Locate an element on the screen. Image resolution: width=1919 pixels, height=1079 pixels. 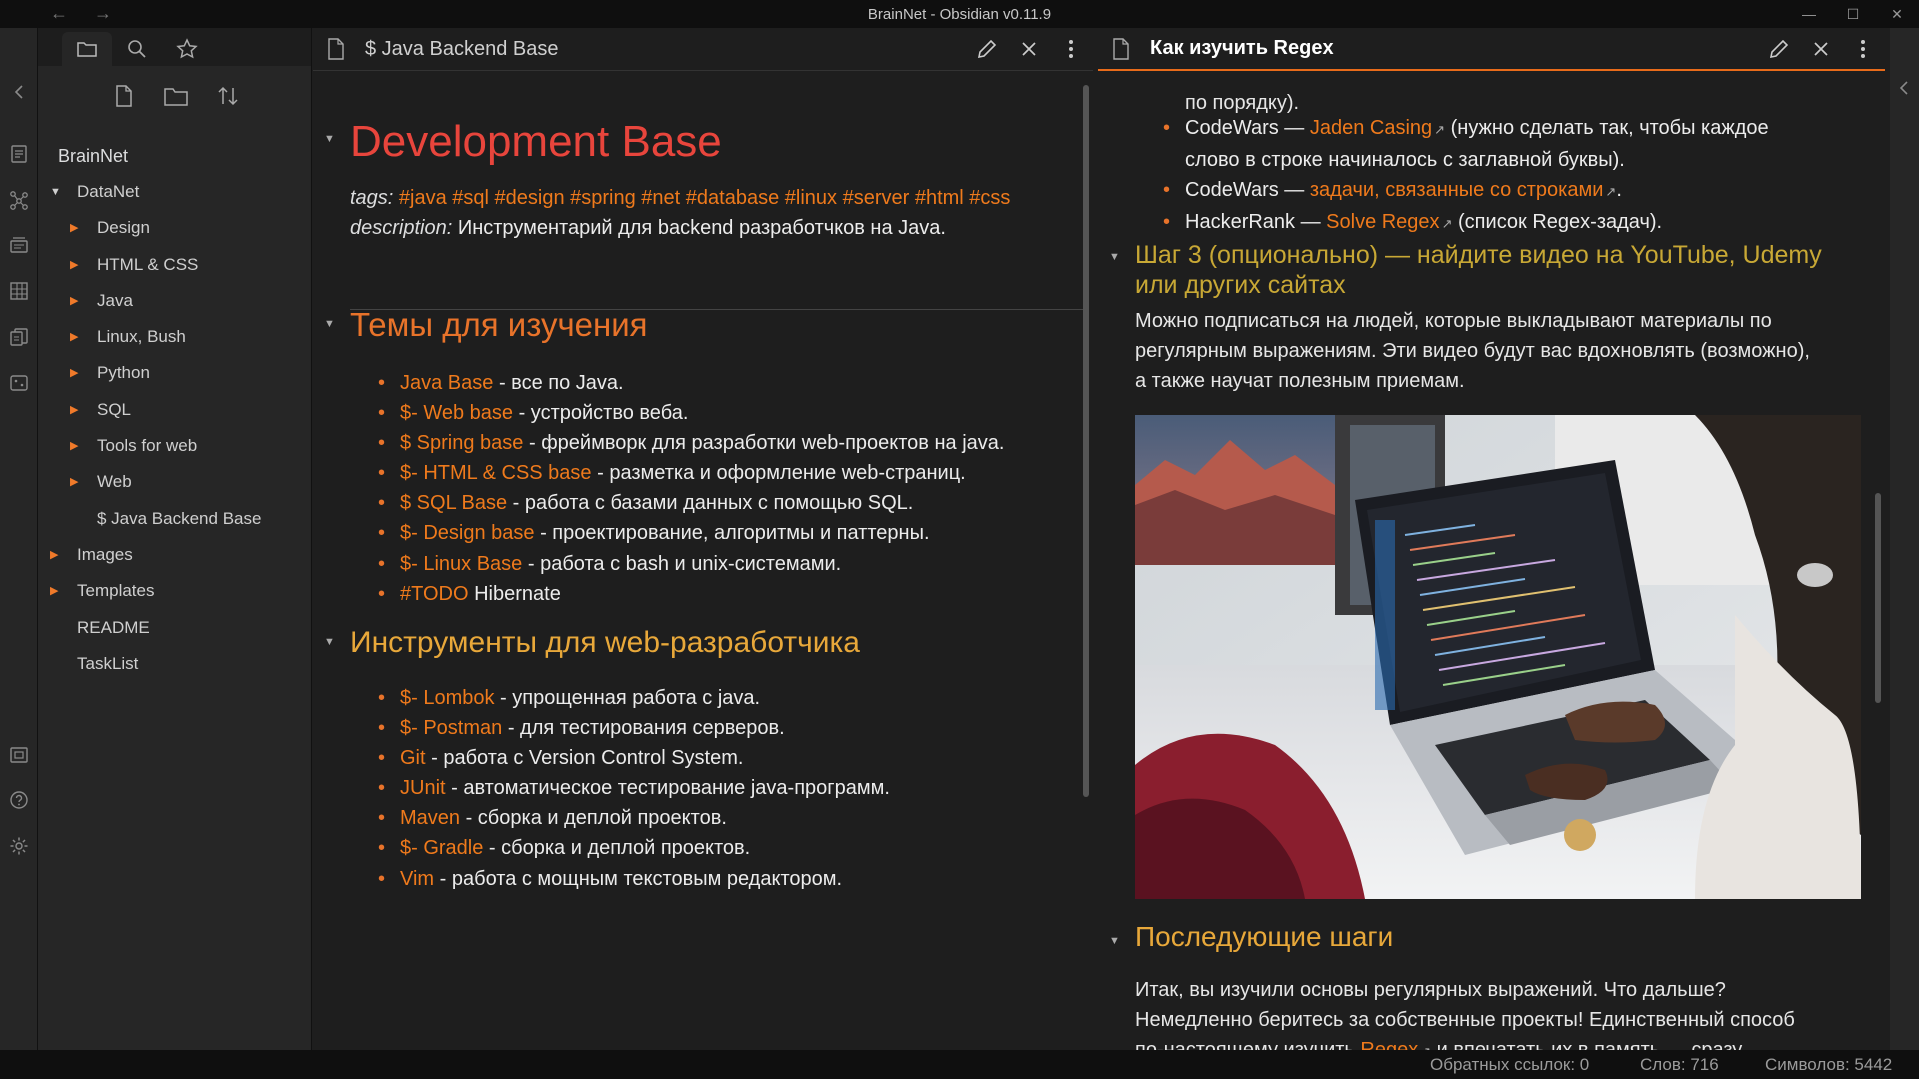
list-item-text: - упрощенная работа с java. is located at coordinates (627, 698).